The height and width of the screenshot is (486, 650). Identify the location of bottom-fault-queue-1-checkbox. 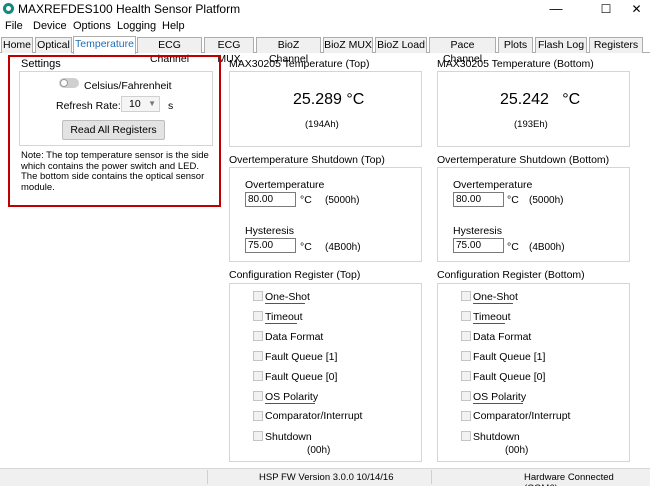
(466, 356).